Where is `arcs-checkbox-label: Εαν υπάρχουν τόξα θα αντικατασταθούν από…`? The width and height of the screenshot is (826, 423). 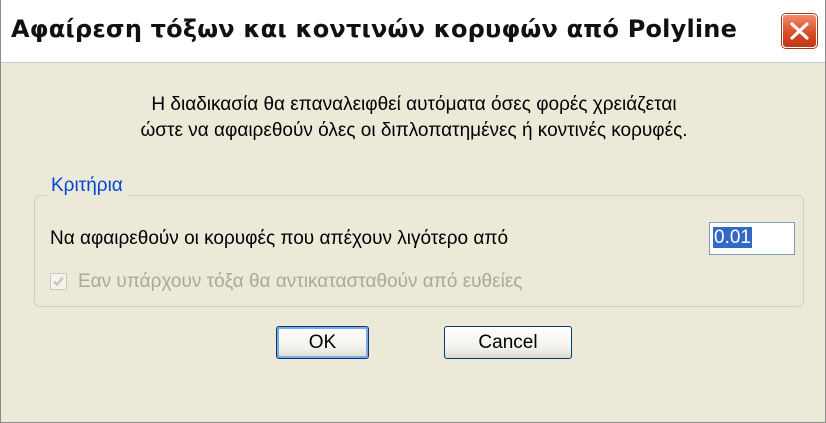
arcs-checkbox-label: Εαν υπάρχουν τόξα θα αντικατασταθούν από… is located at coordinates (300, 281).